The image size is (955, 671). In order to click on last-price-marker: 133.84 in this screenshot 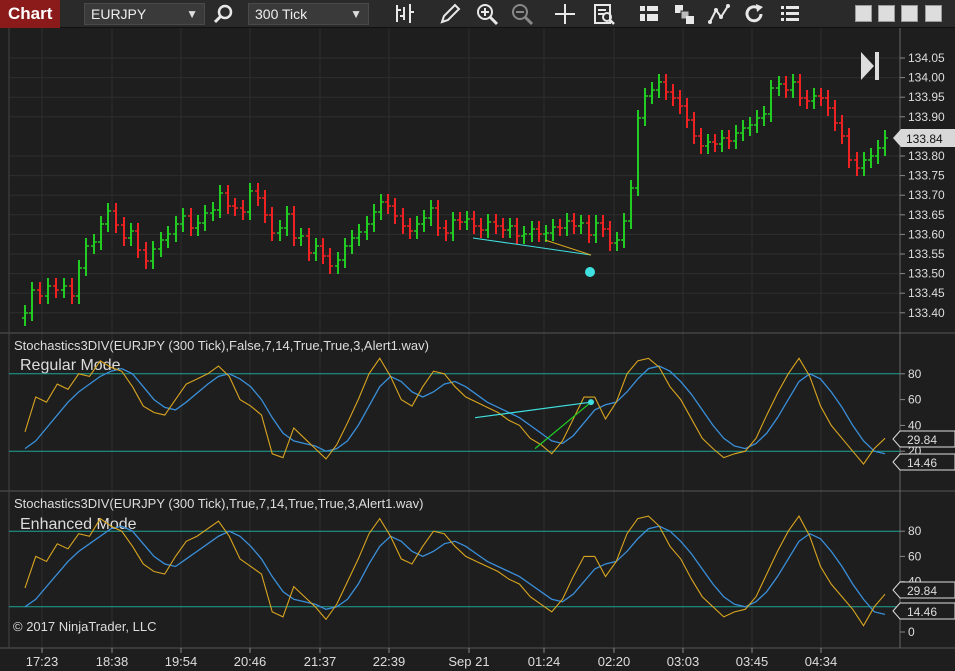, I will do `click(924, 138)`.